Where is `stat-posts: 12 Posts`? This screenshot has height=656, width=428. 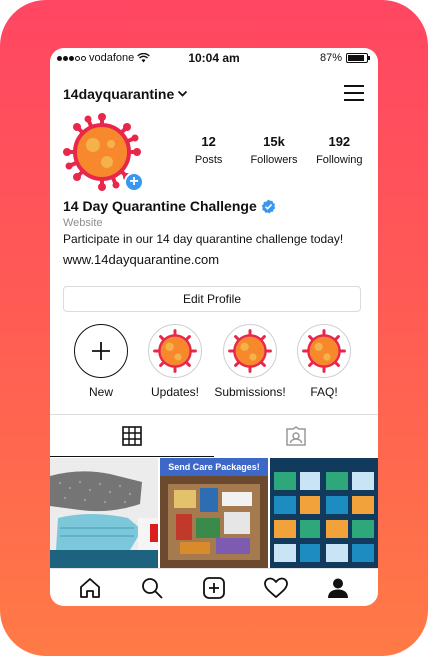 stat-posts: 12 Posts is located at coordinates (208, 151).